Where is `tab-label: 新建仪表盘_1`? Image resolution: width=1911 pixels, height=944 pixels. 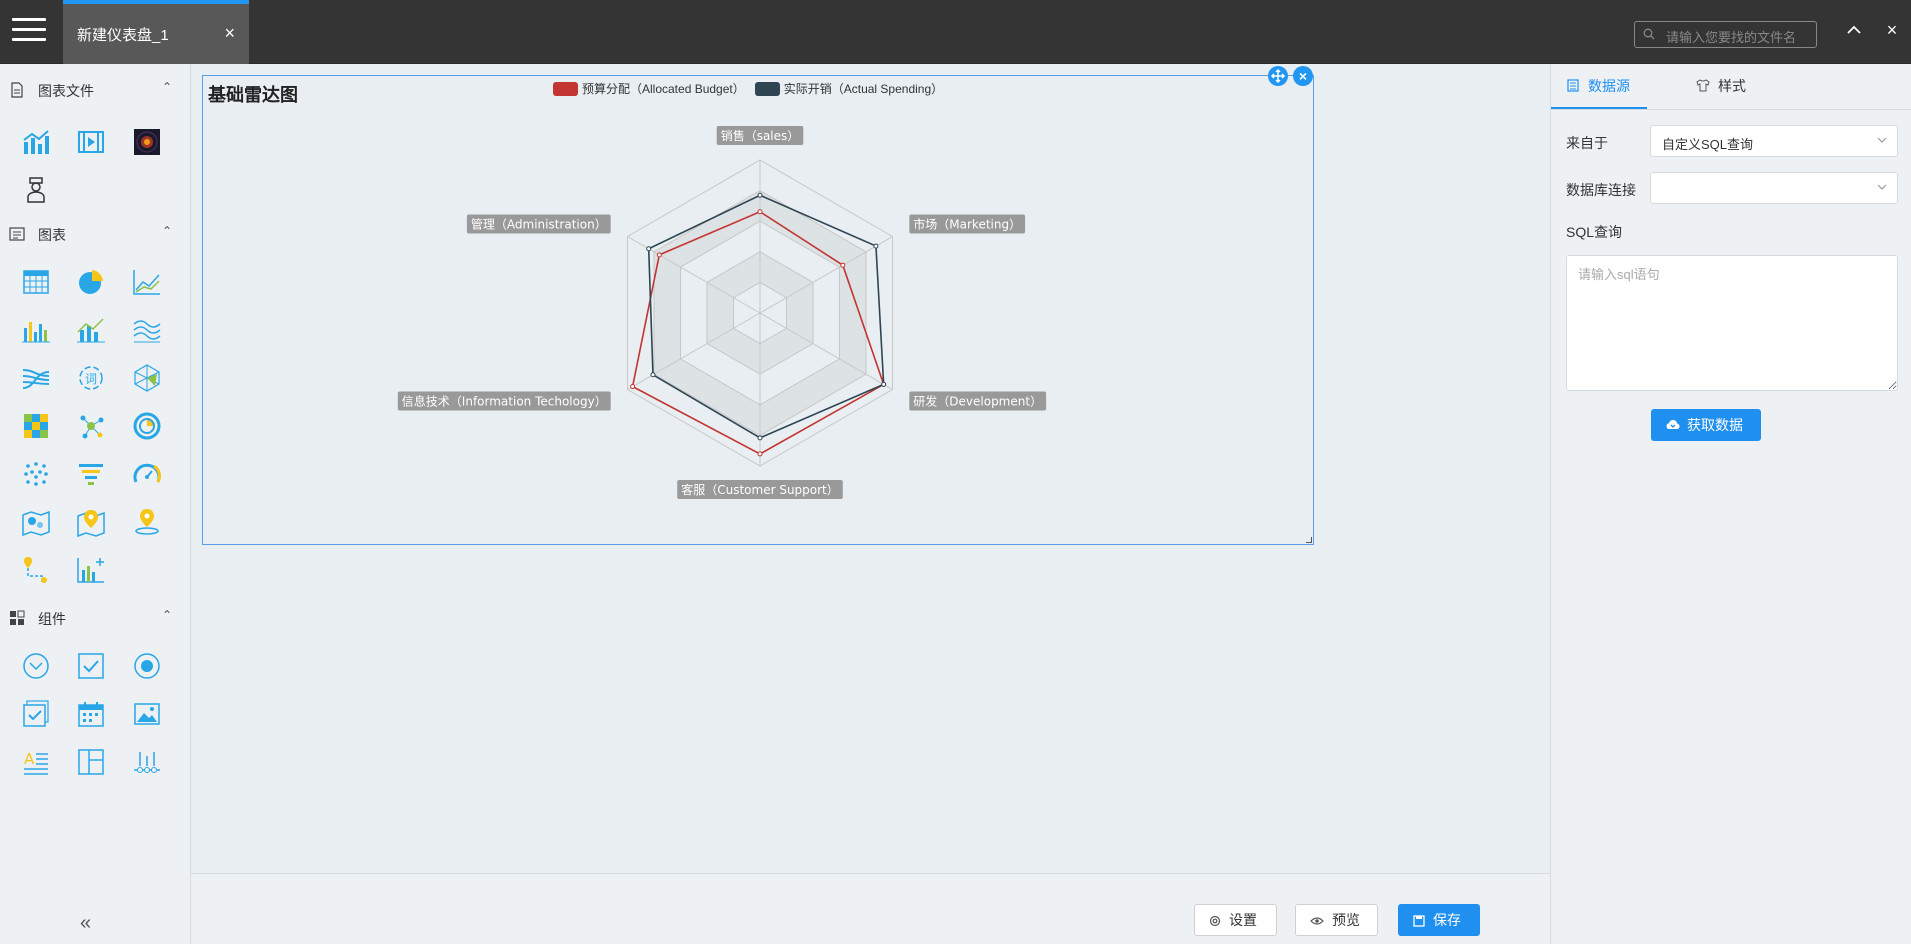
tab-label: 新建仪表盘_1 is located at coordinates (123, 35).